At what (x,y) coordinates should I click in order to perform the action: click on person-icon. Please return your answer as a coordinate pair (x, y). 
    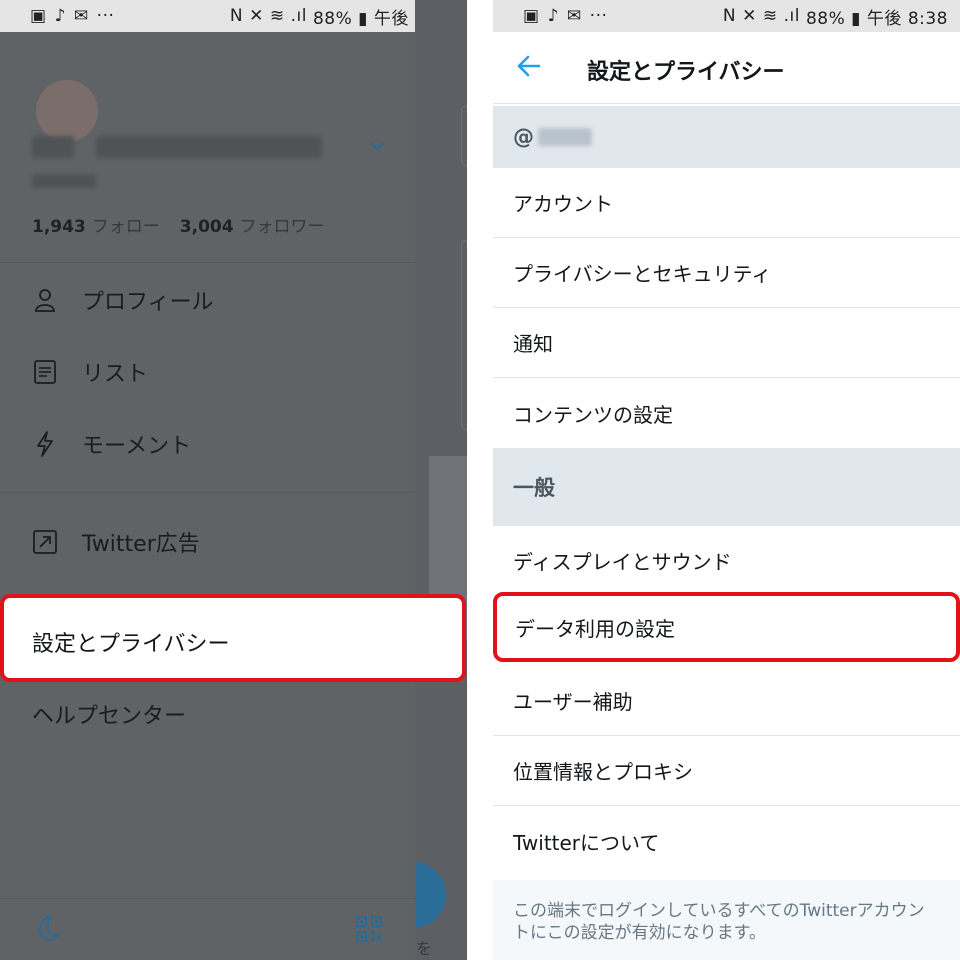
    Looking at the image, I should click on (45, 300).